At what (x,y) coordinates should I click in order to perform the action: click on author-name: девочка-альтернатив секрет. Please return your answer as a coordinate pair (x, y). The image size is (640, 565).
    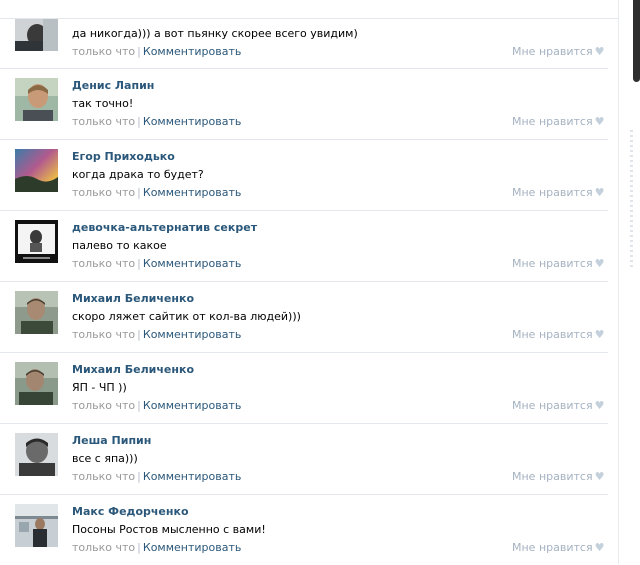
    Looking at the image, I should click on (164, 227).